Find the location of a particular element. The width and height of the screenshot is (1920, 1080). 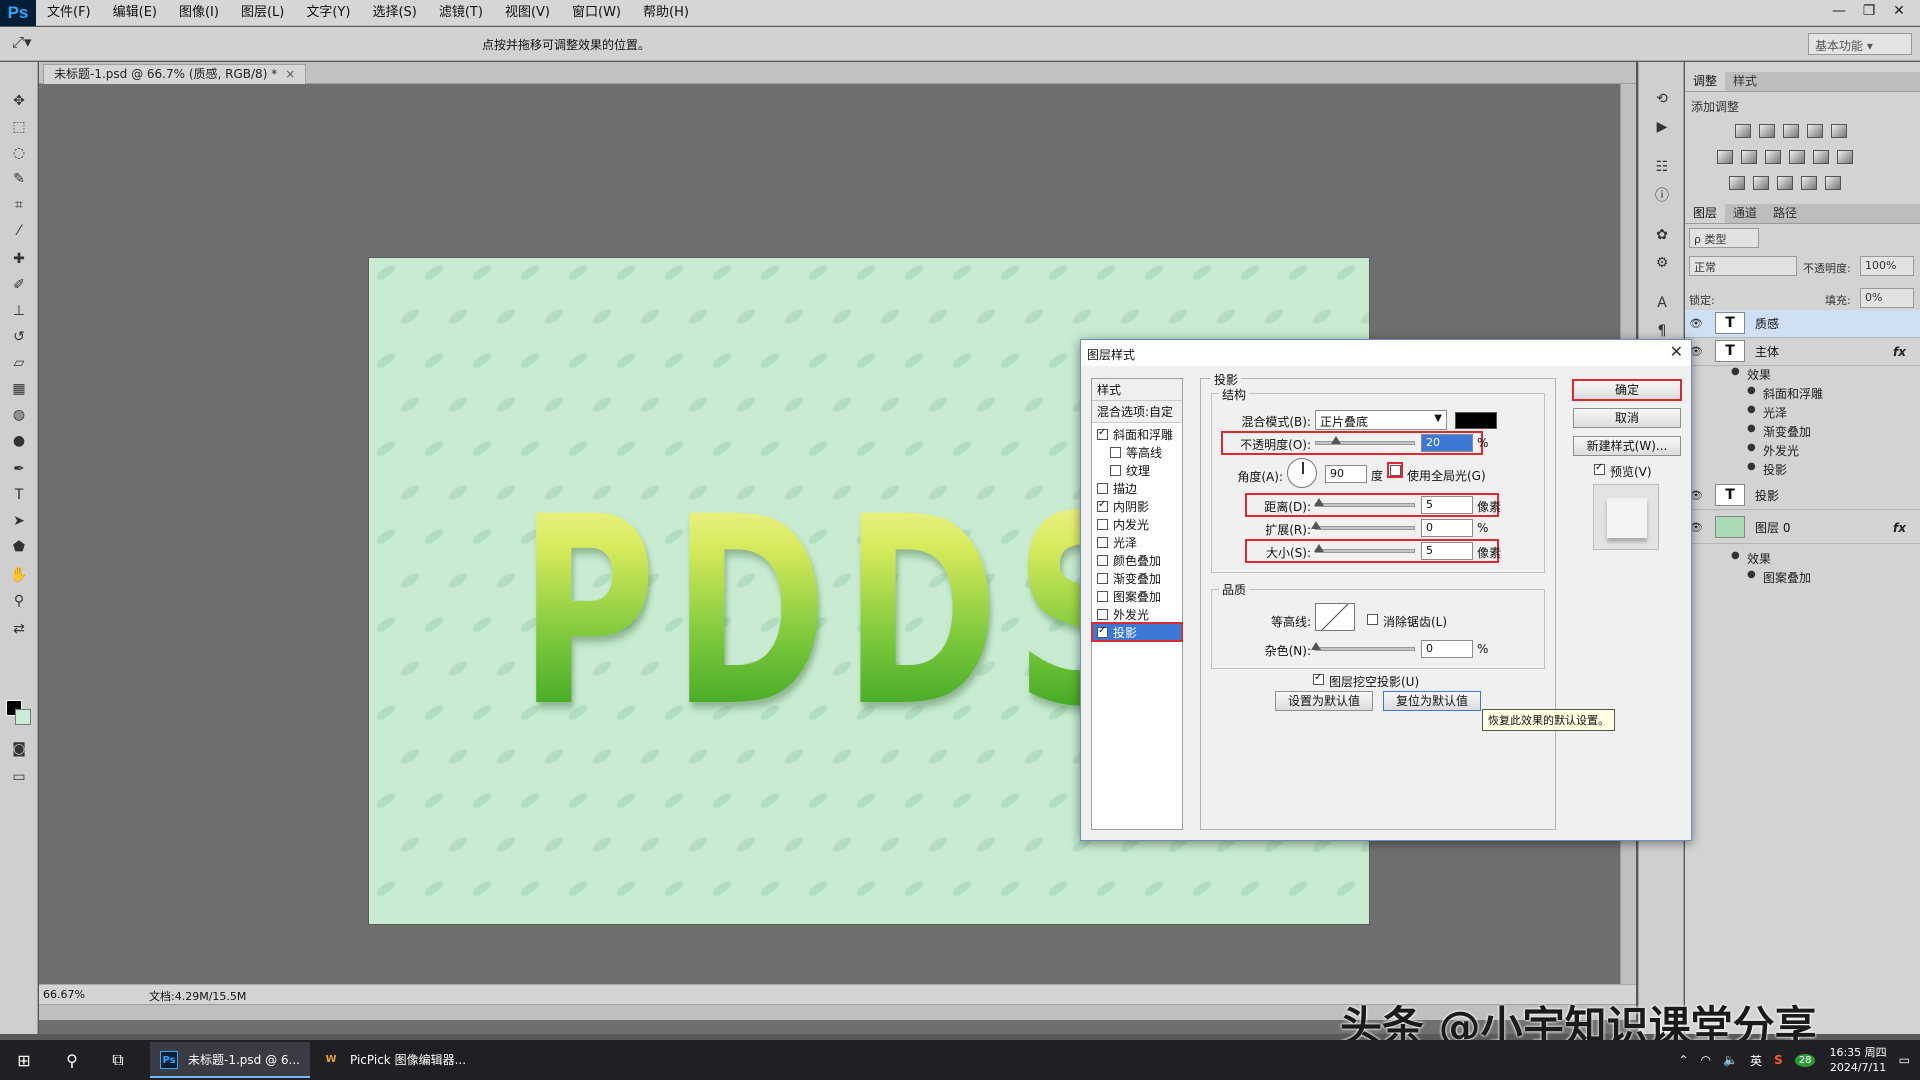

character-icon: A is located at coordinates (1662, 303).